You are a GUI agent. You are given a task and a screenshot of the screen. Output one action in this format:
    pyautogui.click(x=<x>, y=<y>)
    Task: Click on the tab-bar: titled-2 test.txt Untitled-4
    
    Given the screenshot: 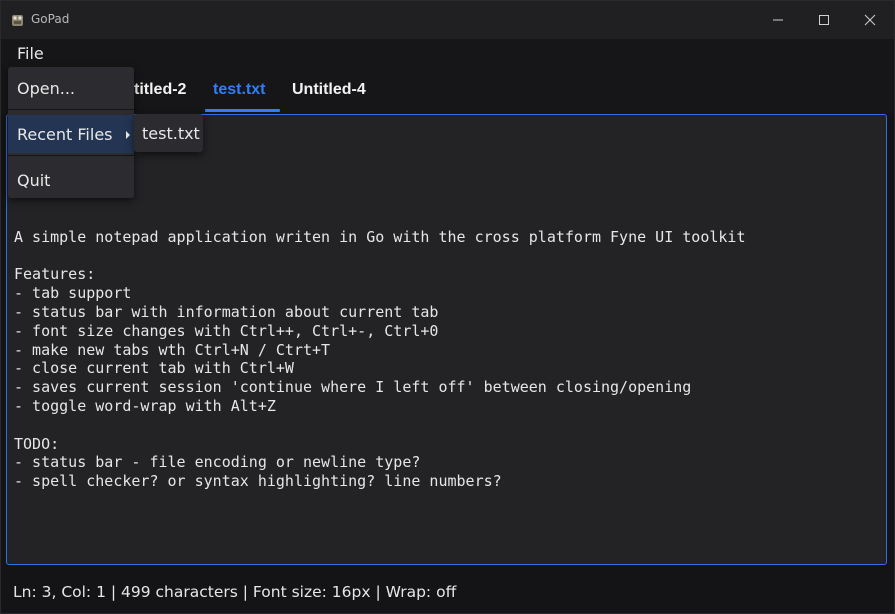 What is the action you would take?
    pyautogui.click(x=447, y=91)
    